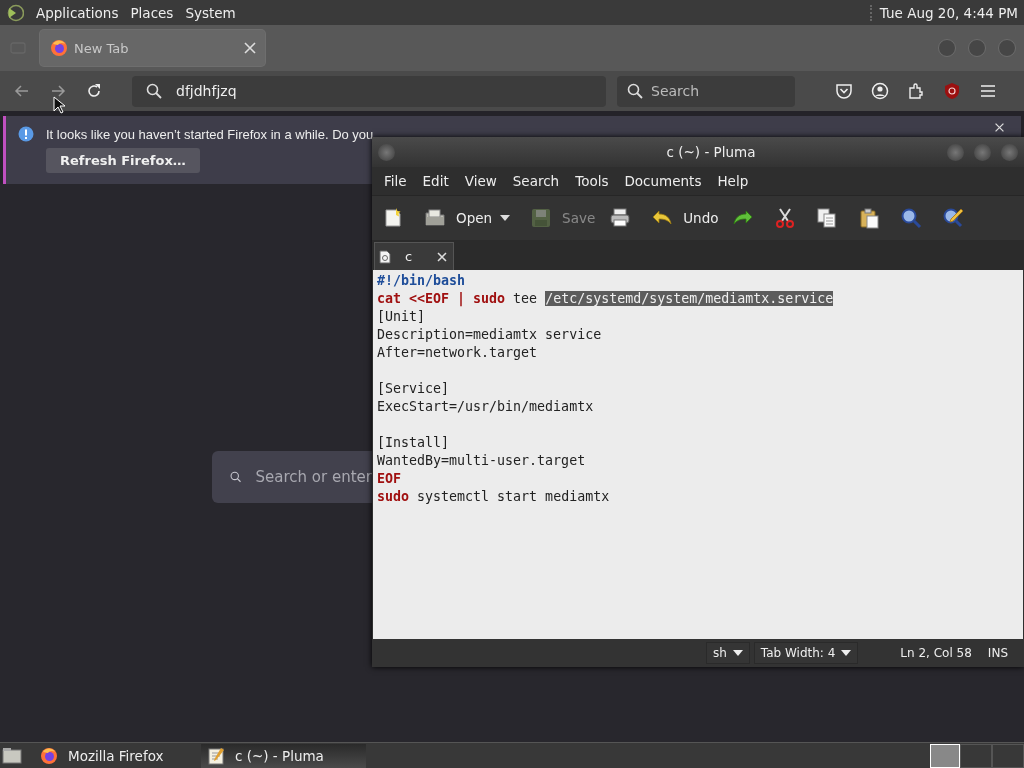  I want to click on document-tab: c, so click(414, 256).